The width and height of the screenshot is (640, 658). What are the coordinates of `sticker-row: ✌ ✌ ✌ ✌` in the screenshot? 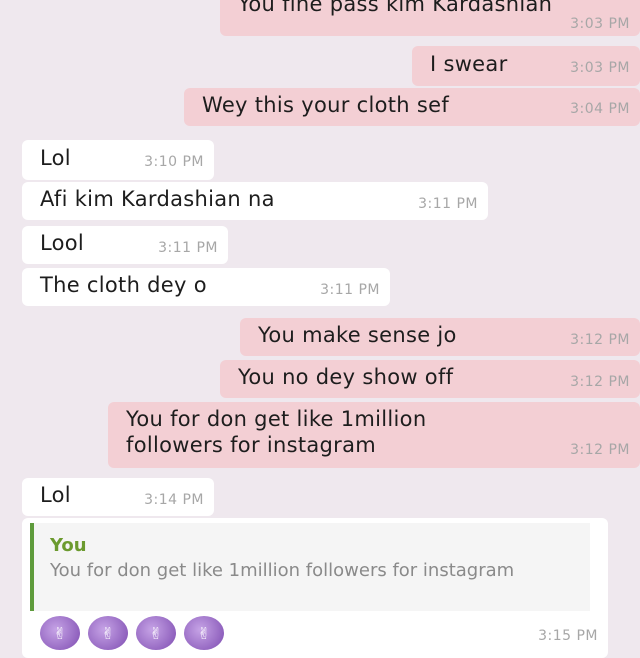 It's located at (132, 633).